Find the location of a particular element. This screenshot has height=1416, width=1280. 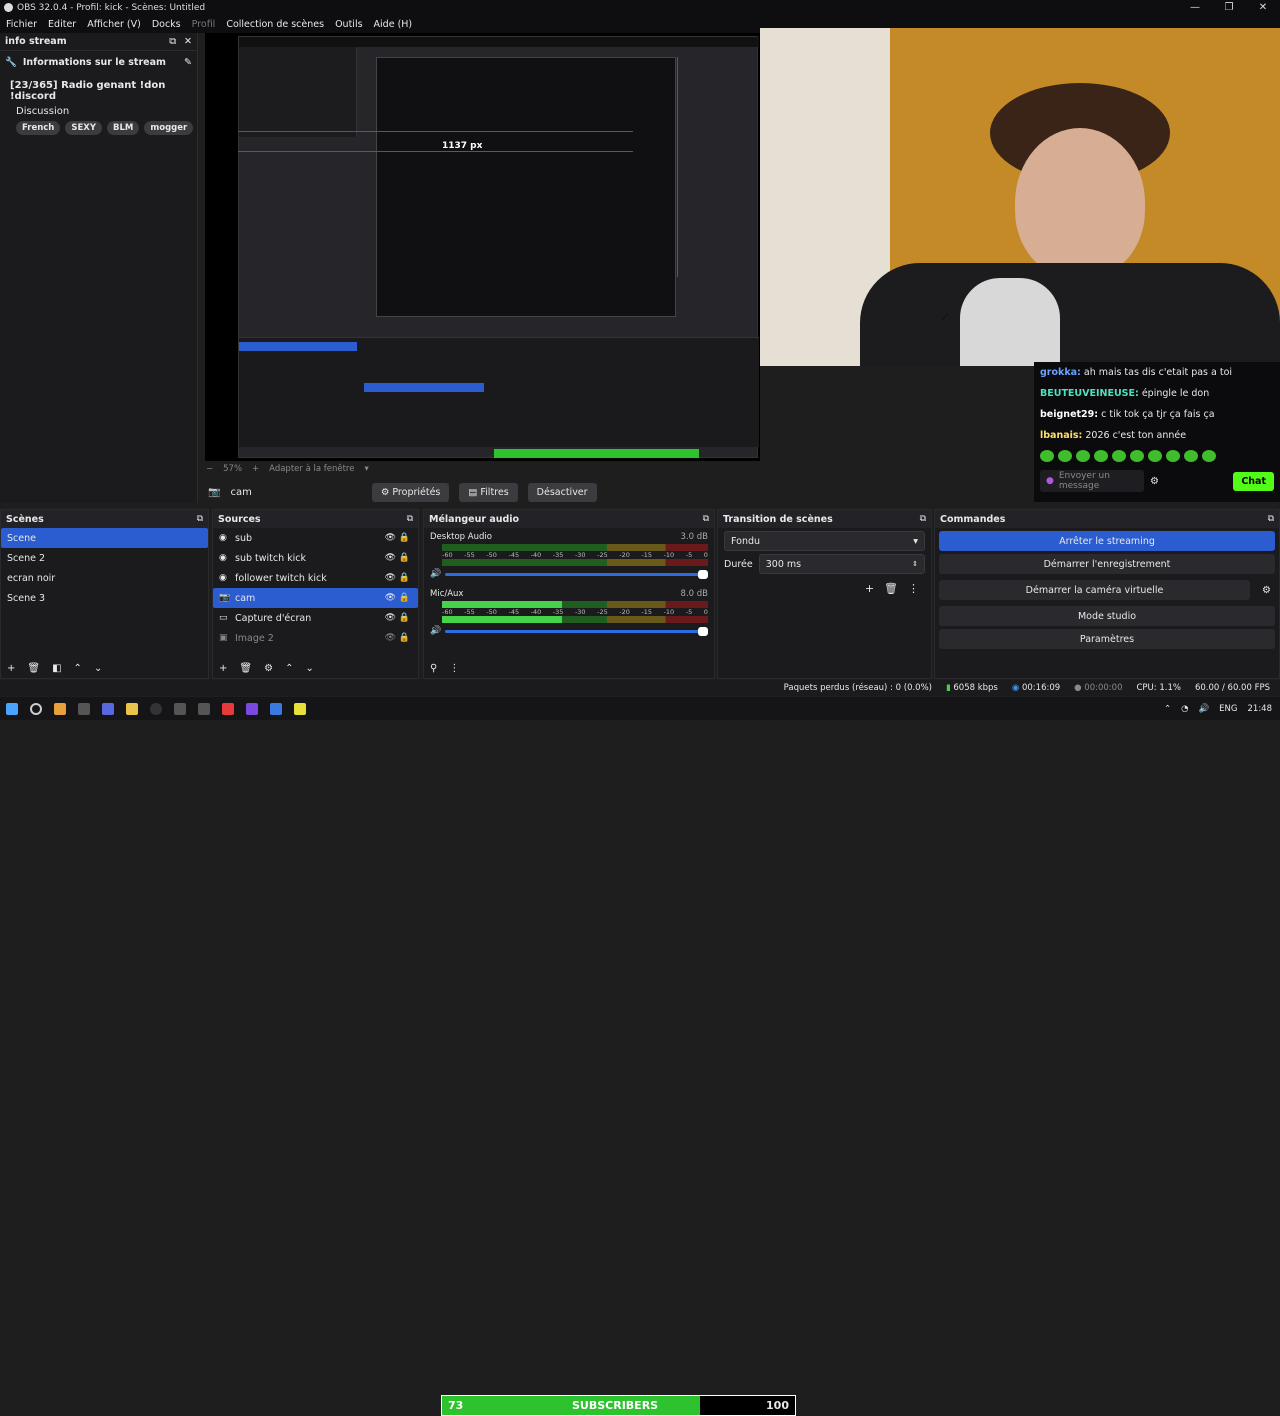

maximize-button: ❐ is located at coordinates (1229, 7).